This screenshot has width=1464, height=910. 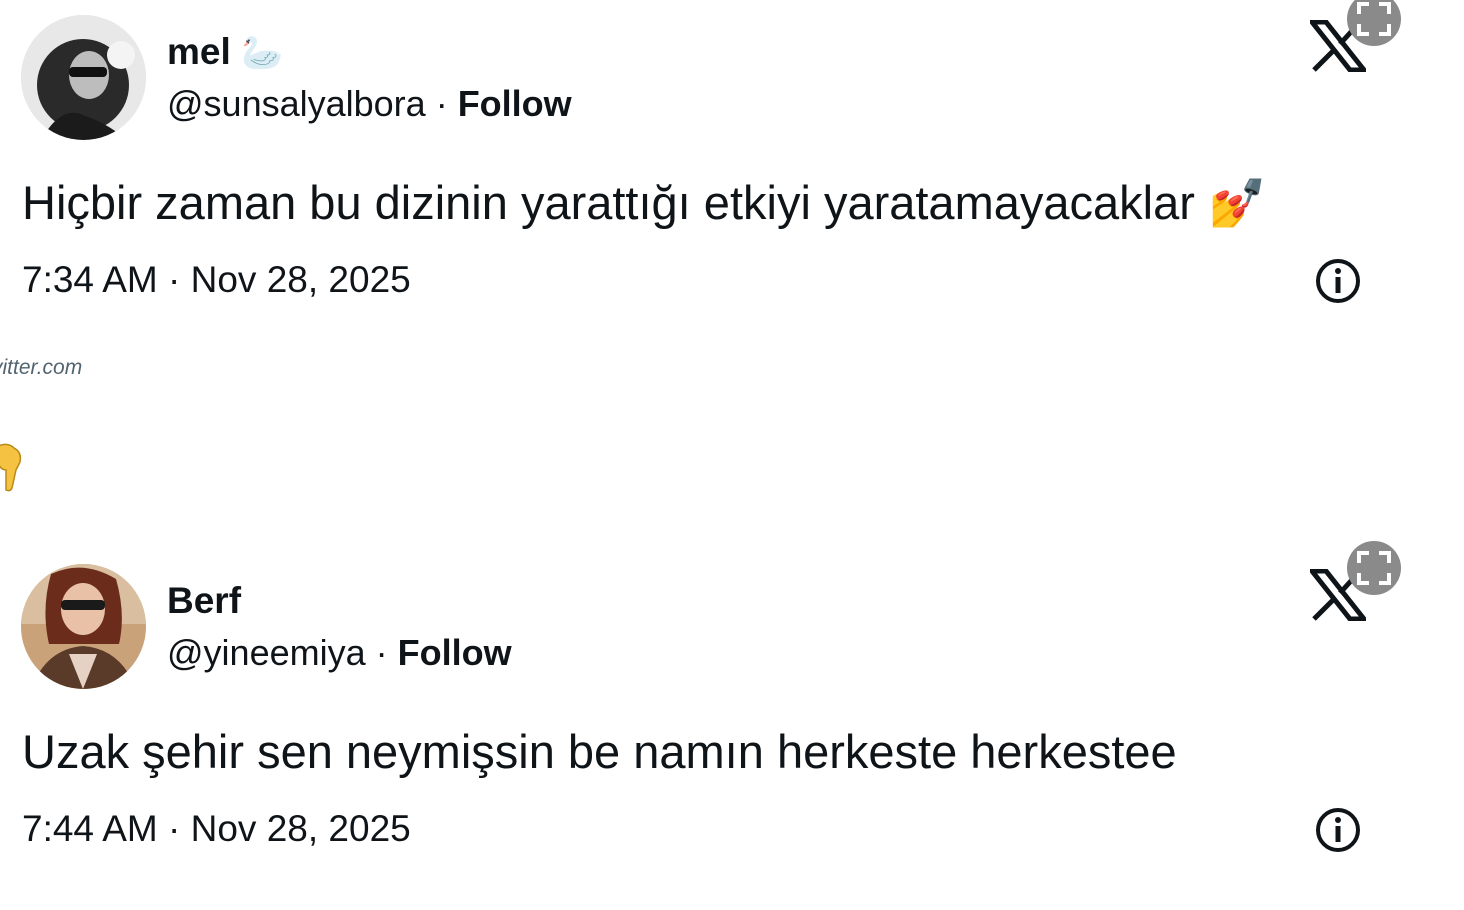 What do you see at coordinates (296, 103) in the screenshot?
I see `user-handle: @sunsalyalbora` at bounding box center [296, 103].